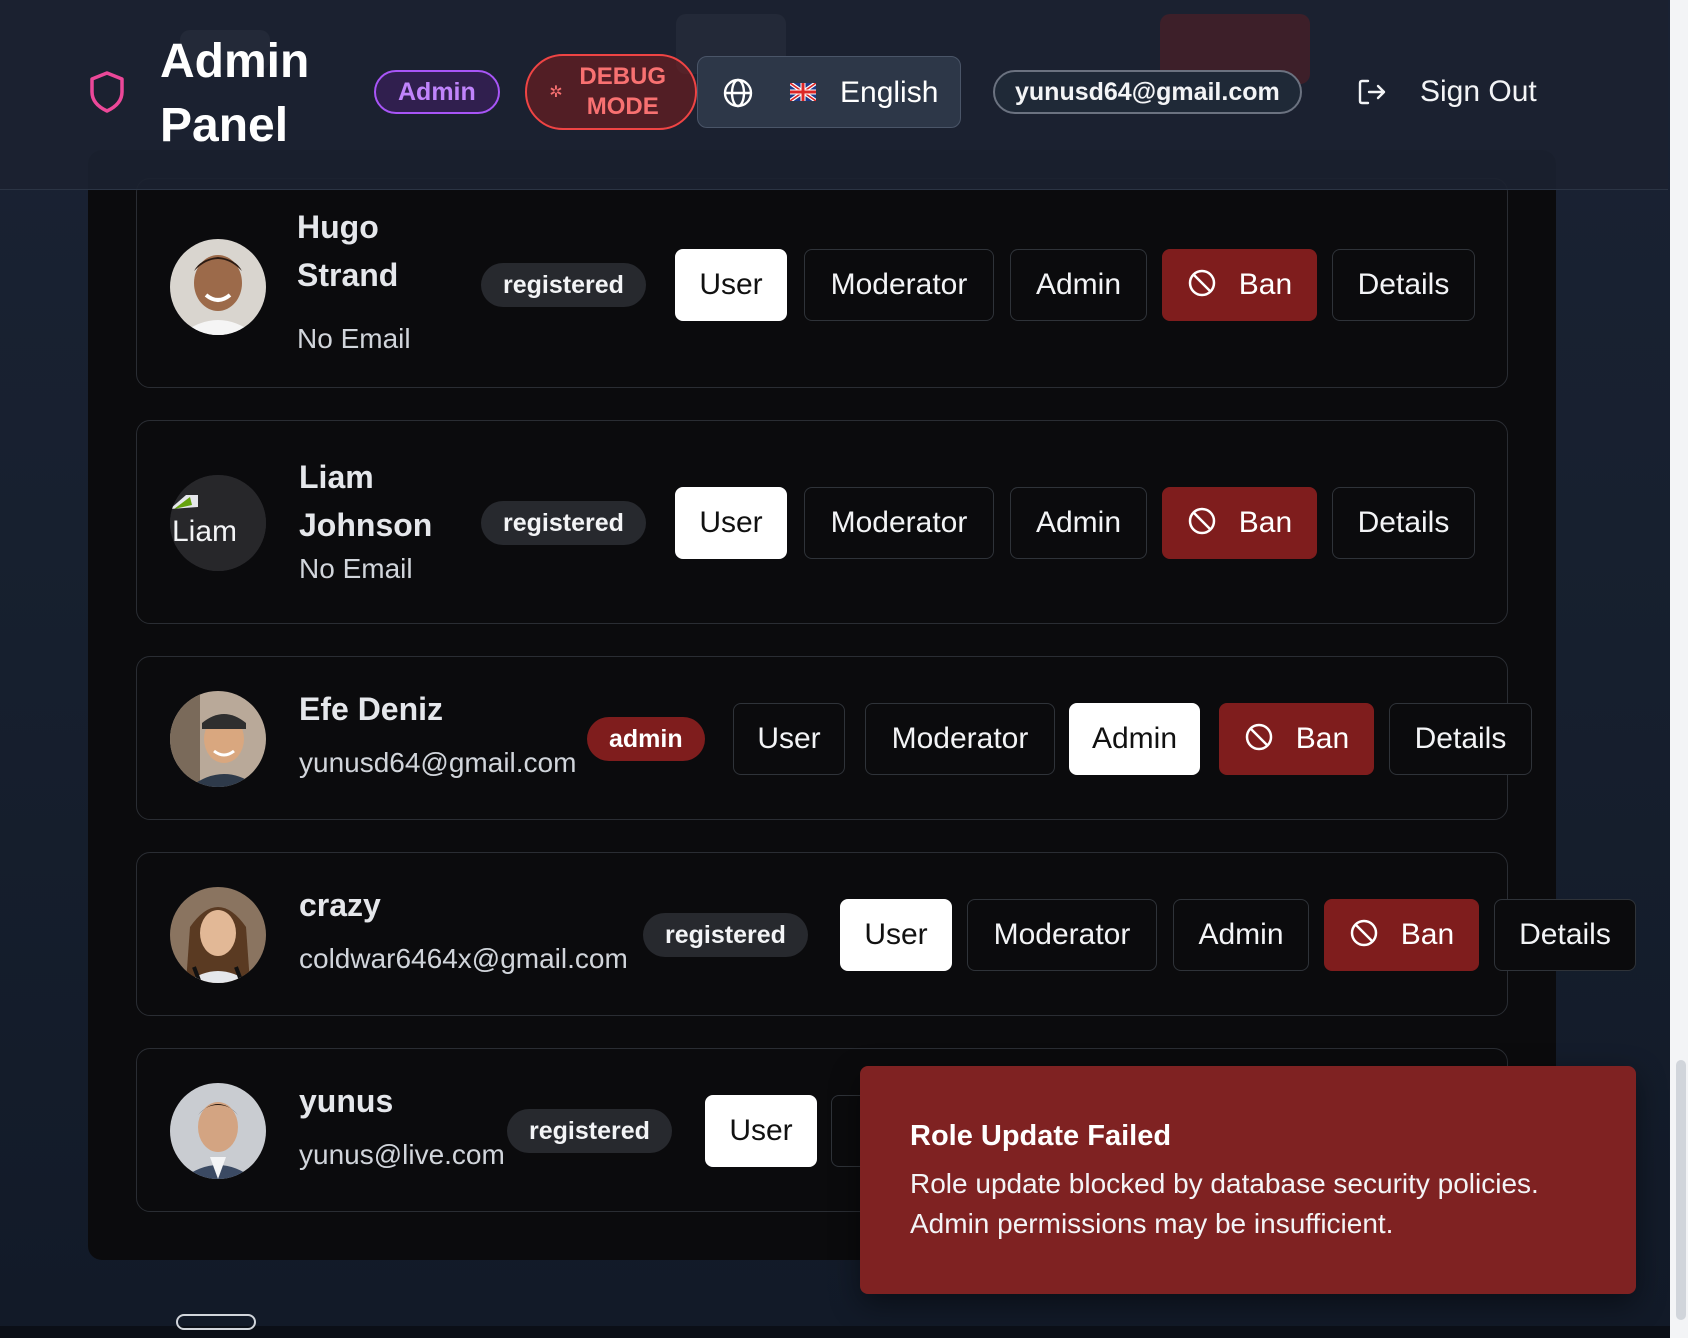  I want to click on shield-icon, so click(107, 92).